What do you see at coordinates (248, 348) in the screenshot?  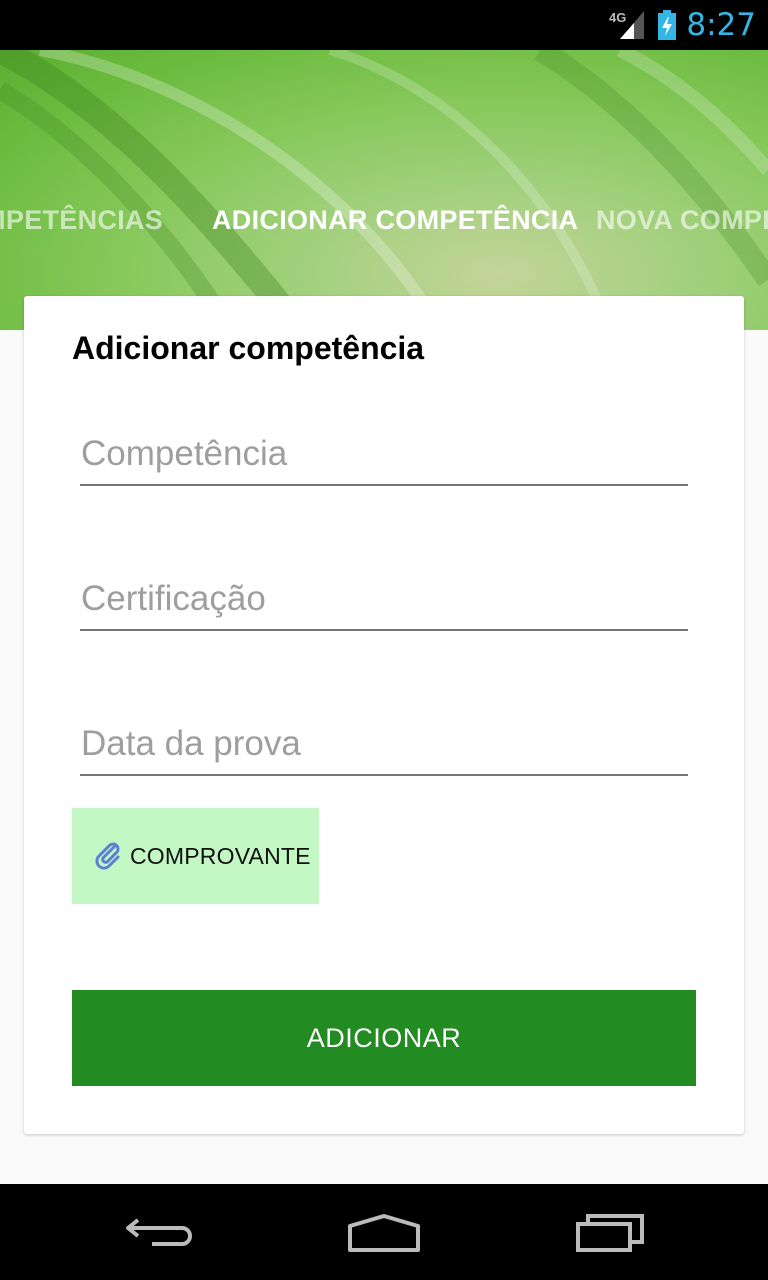 I see `form-title: Adicionar competência` at bounding box center [248, 348].